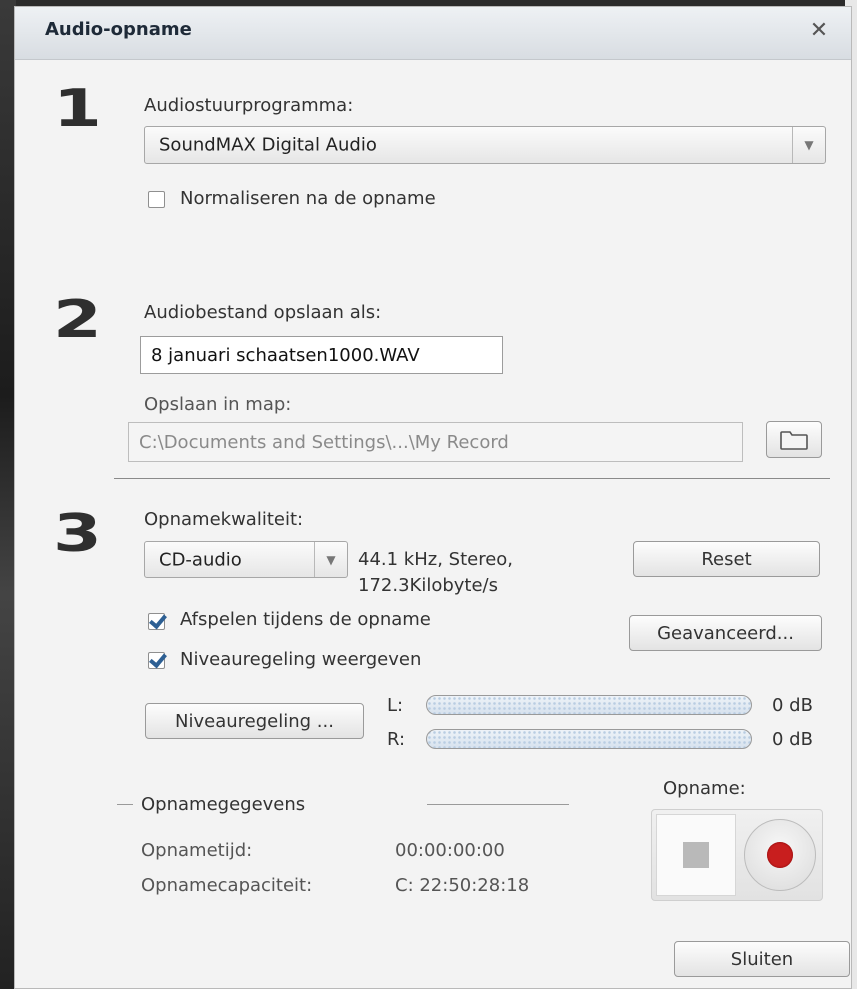  Describe the element at coordinates (589, 739) in the screenshot. I see `right-level-meter` at that location.